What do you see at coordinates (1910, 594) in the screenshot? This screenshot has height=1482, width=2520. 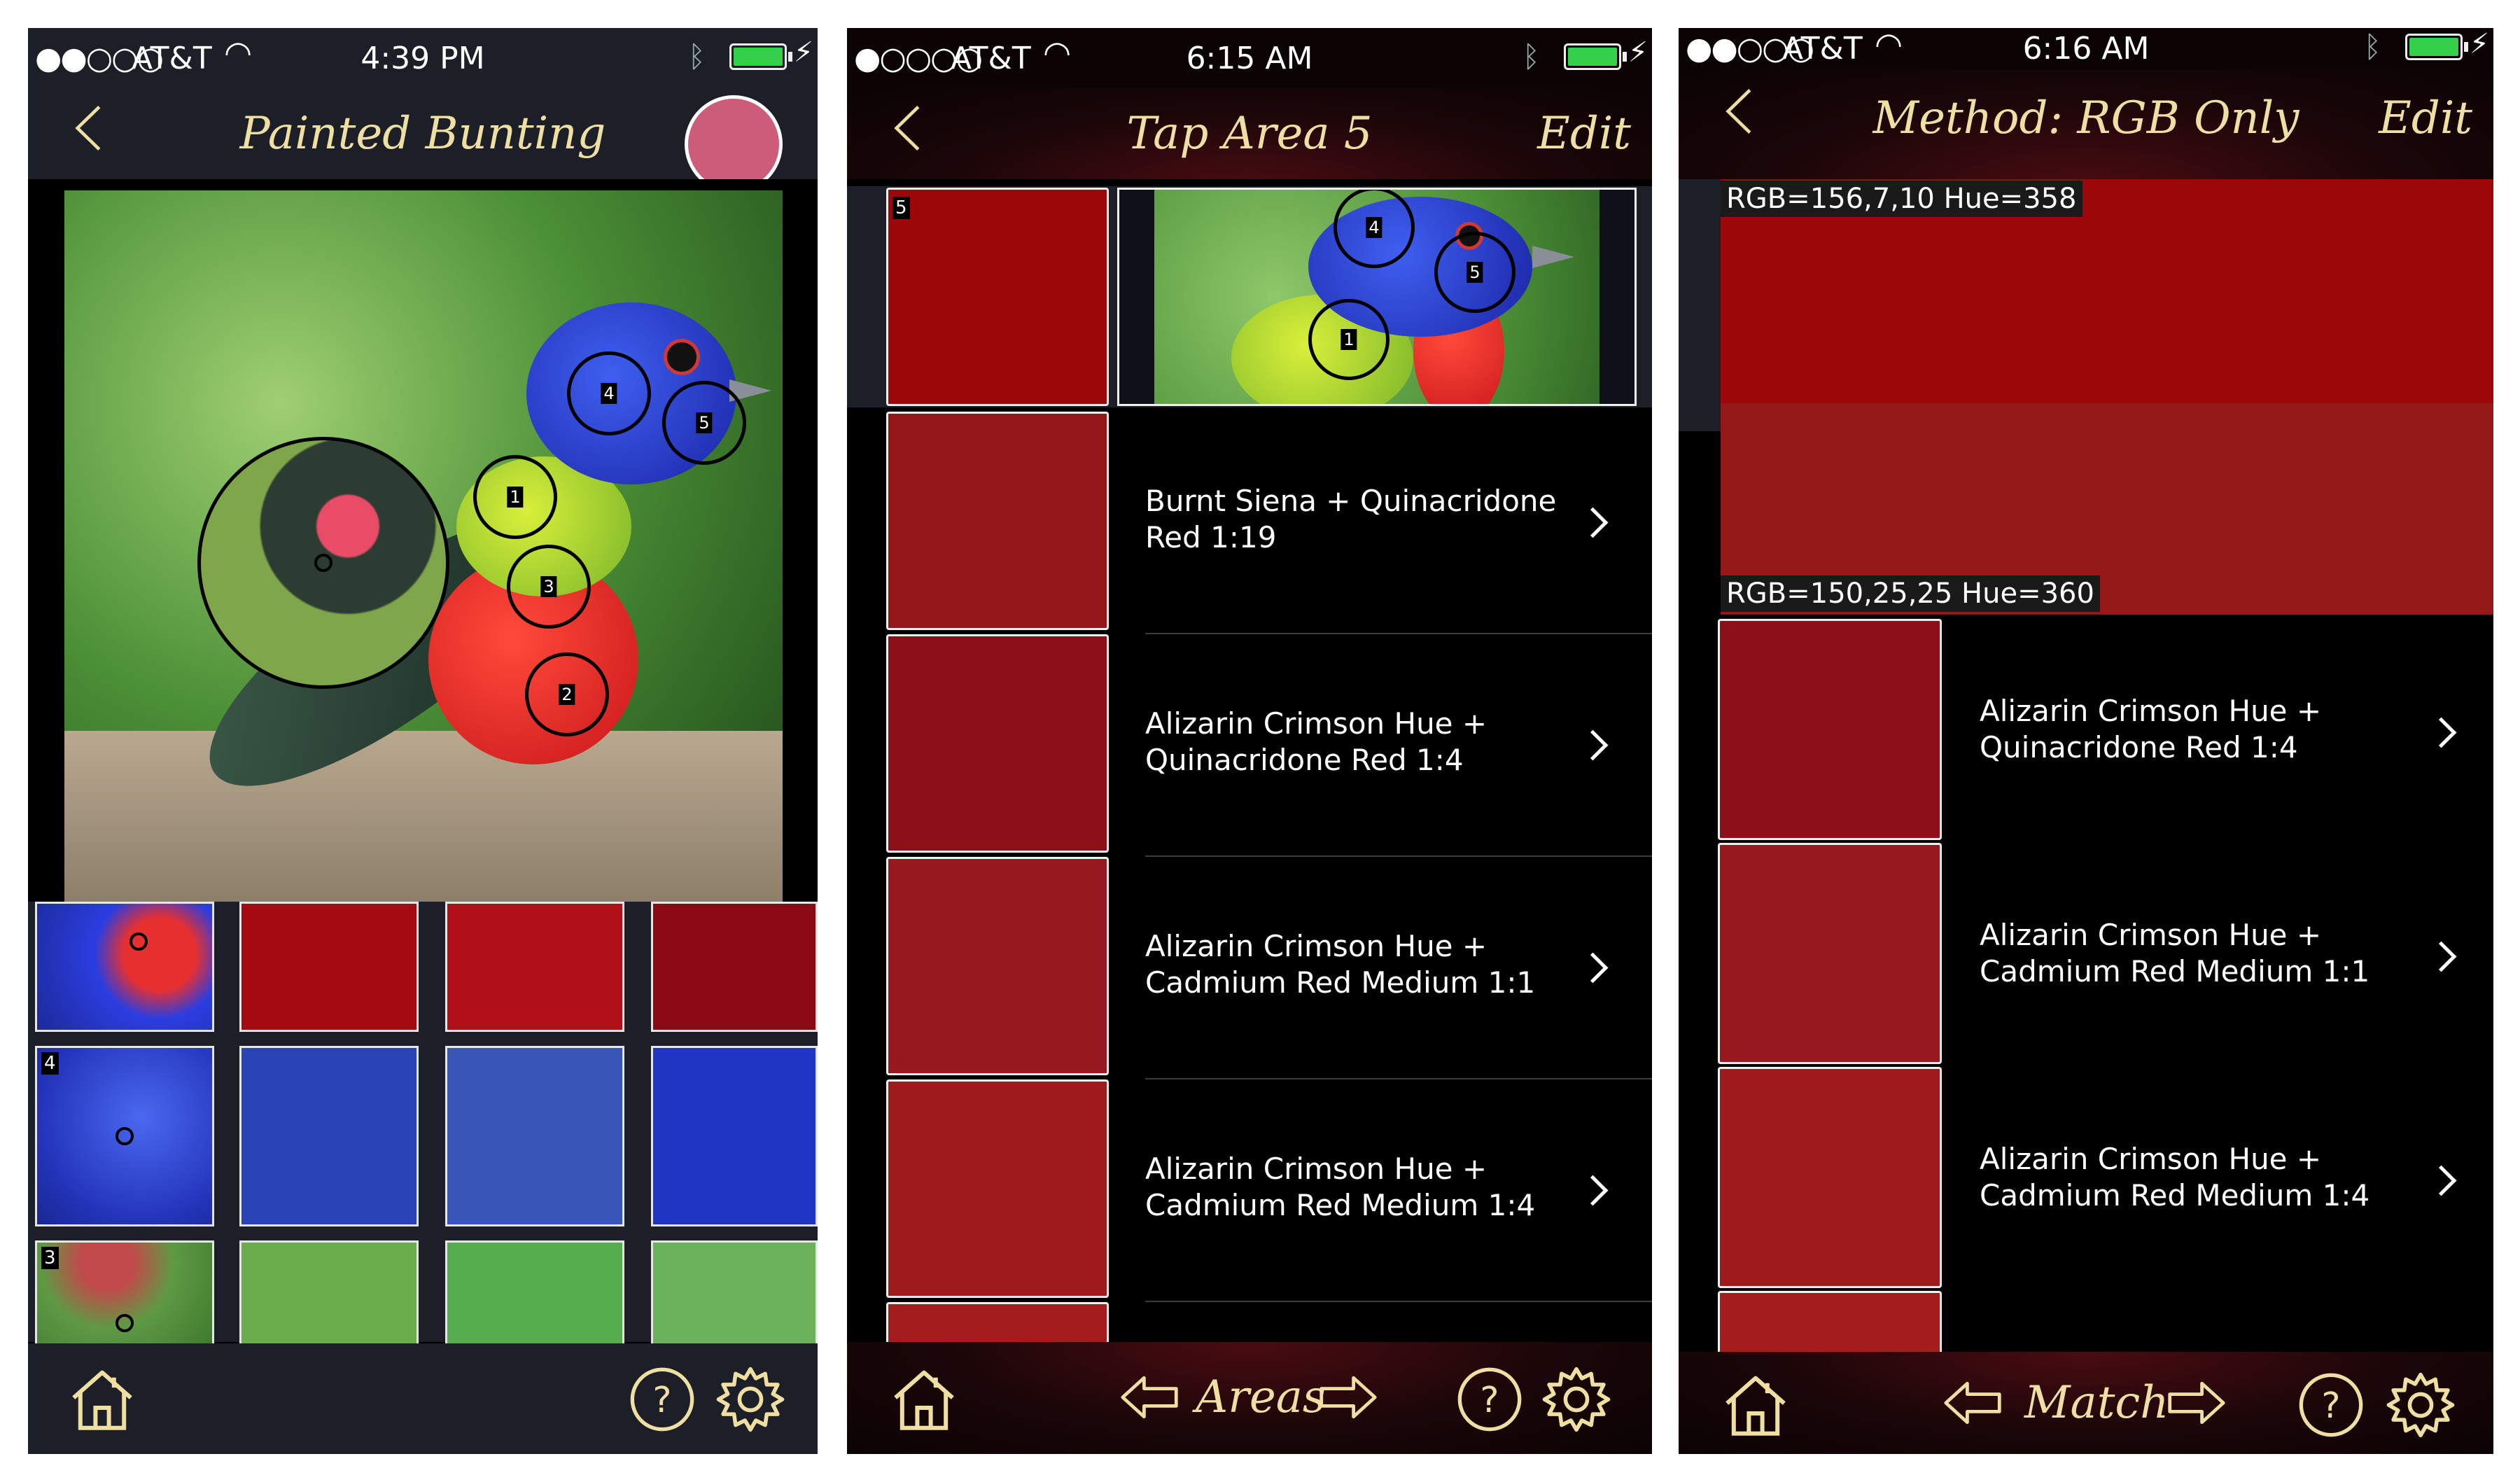 I see `match-rgb-label: RGB=150,25,25 Hue=360` at bounding box center [1910, 594].